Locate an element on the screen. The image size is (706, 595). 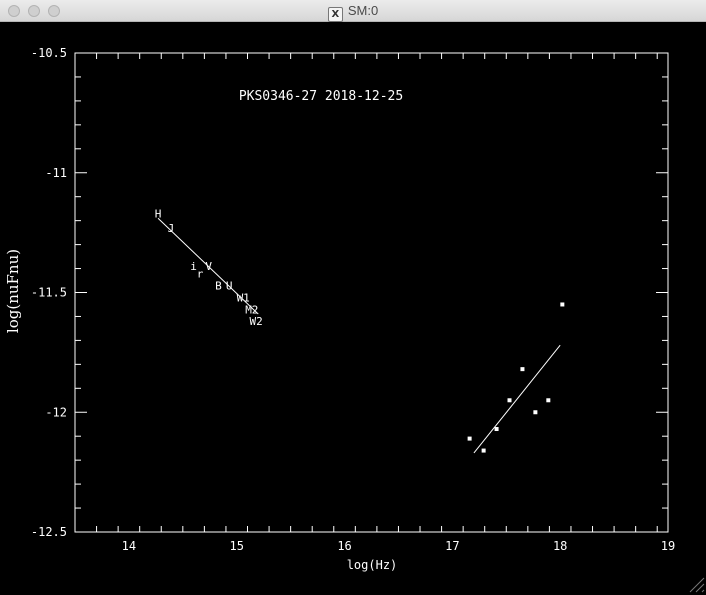
x11-icon: X is located at coordinates (335, 14).